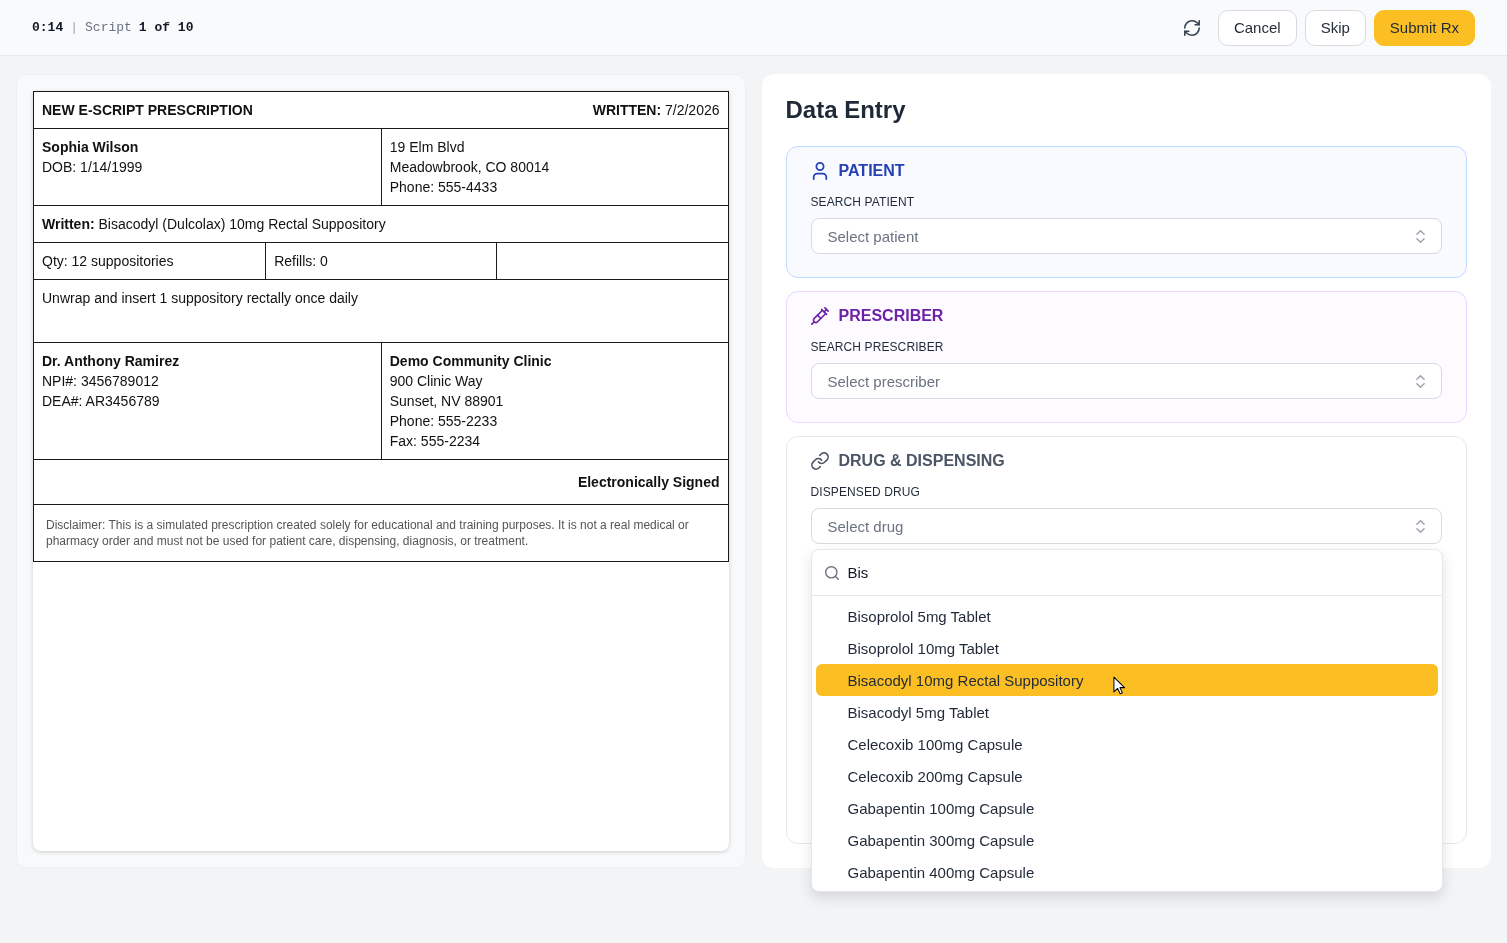 Image resolution: width=1507 pixels, height=943 pixels. I want to click on disclaimer: Disclaimer: This is a simulated prescription created solely for educational and training purposes. It is not a real medical or pharmacy order and must not be used for patient care, dispensing, diagnosis, or treatment., so click(367, 533).